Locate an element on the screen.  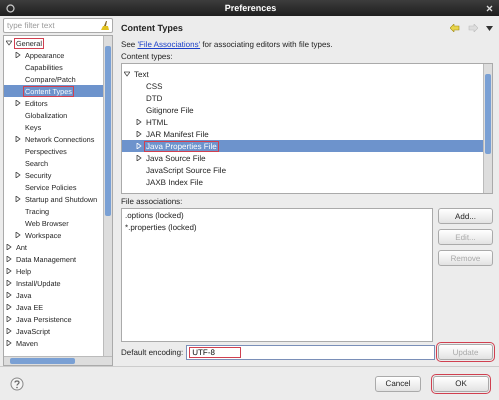
tree-item-label: Java Properties File is located at coordinates (181, 146).